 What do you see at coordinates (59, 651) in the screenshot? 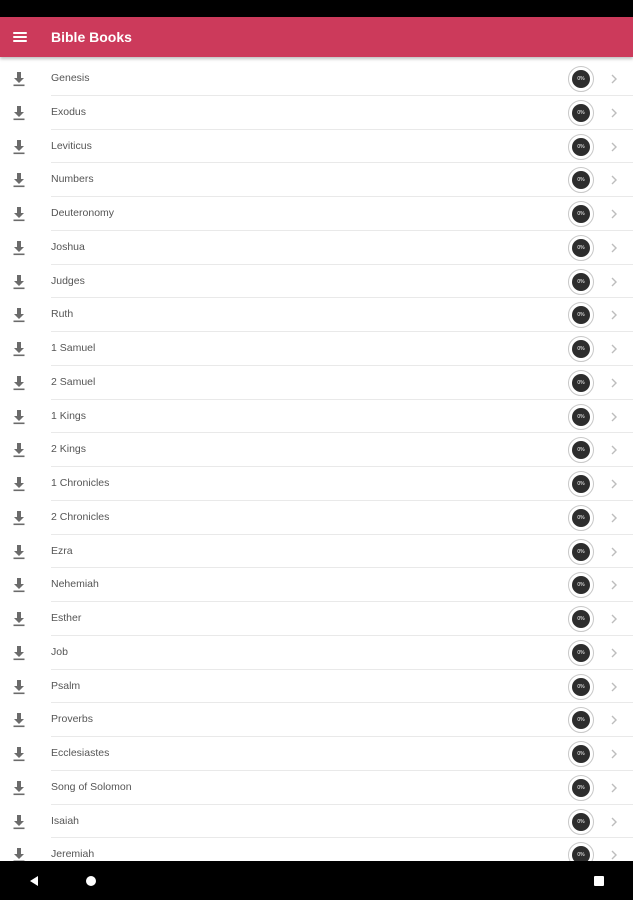
I see `book-name: Job` at bounding box center [59, 651].